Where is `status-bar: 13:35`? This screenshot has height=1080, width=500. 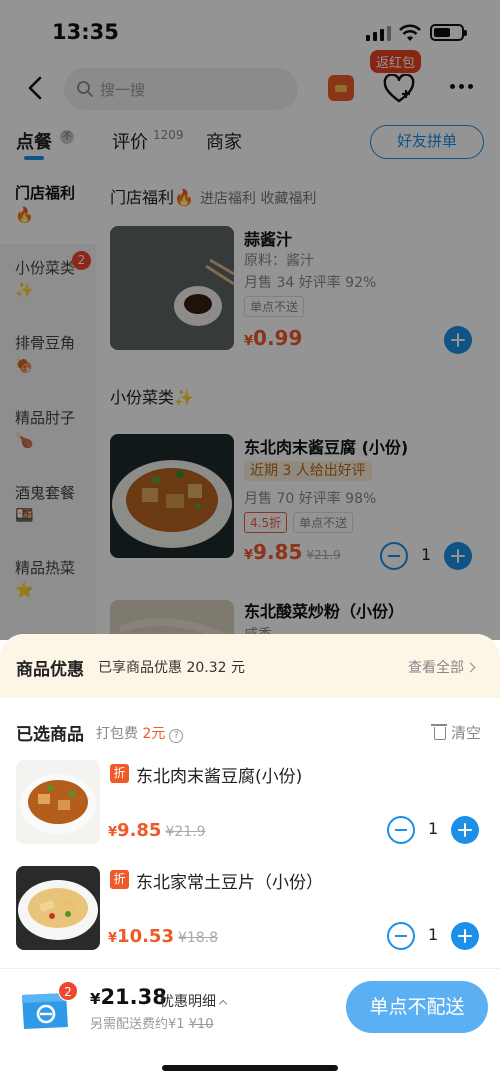
status-bar: 13:35 is located at coordinates (250, 31).